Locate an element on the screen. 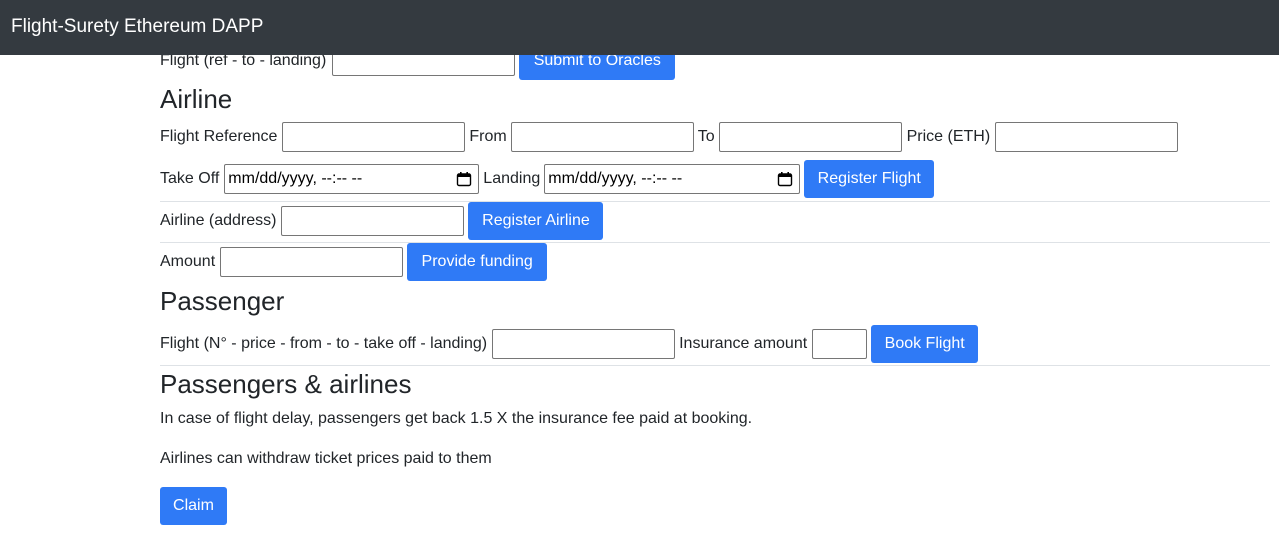  claim-button: Claim is located at coordinates (193, 506).